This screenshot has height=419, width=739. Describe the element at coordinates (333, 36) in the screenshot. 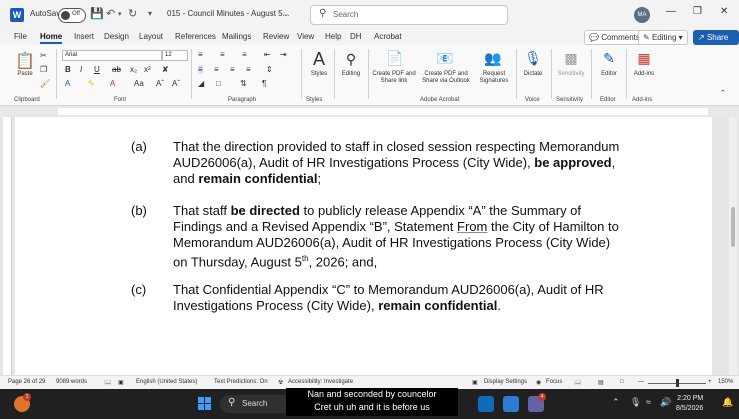

I see `tab-help: Help` at that location.